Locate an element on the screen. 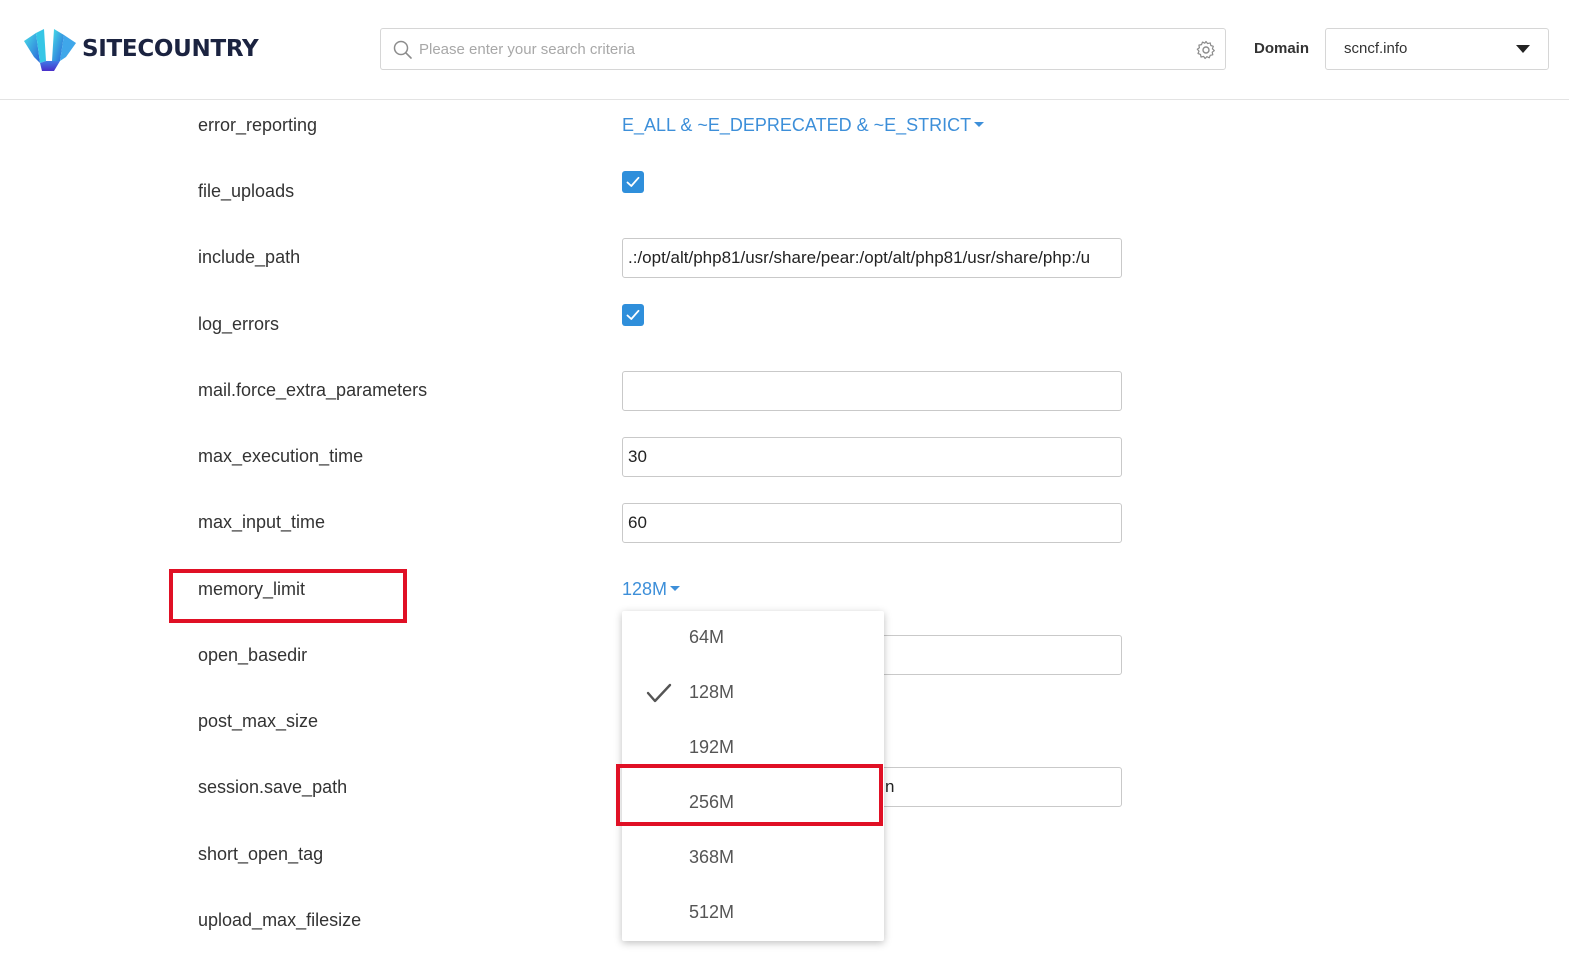  error-reporting-select: E_ALL & ~E_DEPRECATED & ~E_STRICT is located at coordinates (803, 125).